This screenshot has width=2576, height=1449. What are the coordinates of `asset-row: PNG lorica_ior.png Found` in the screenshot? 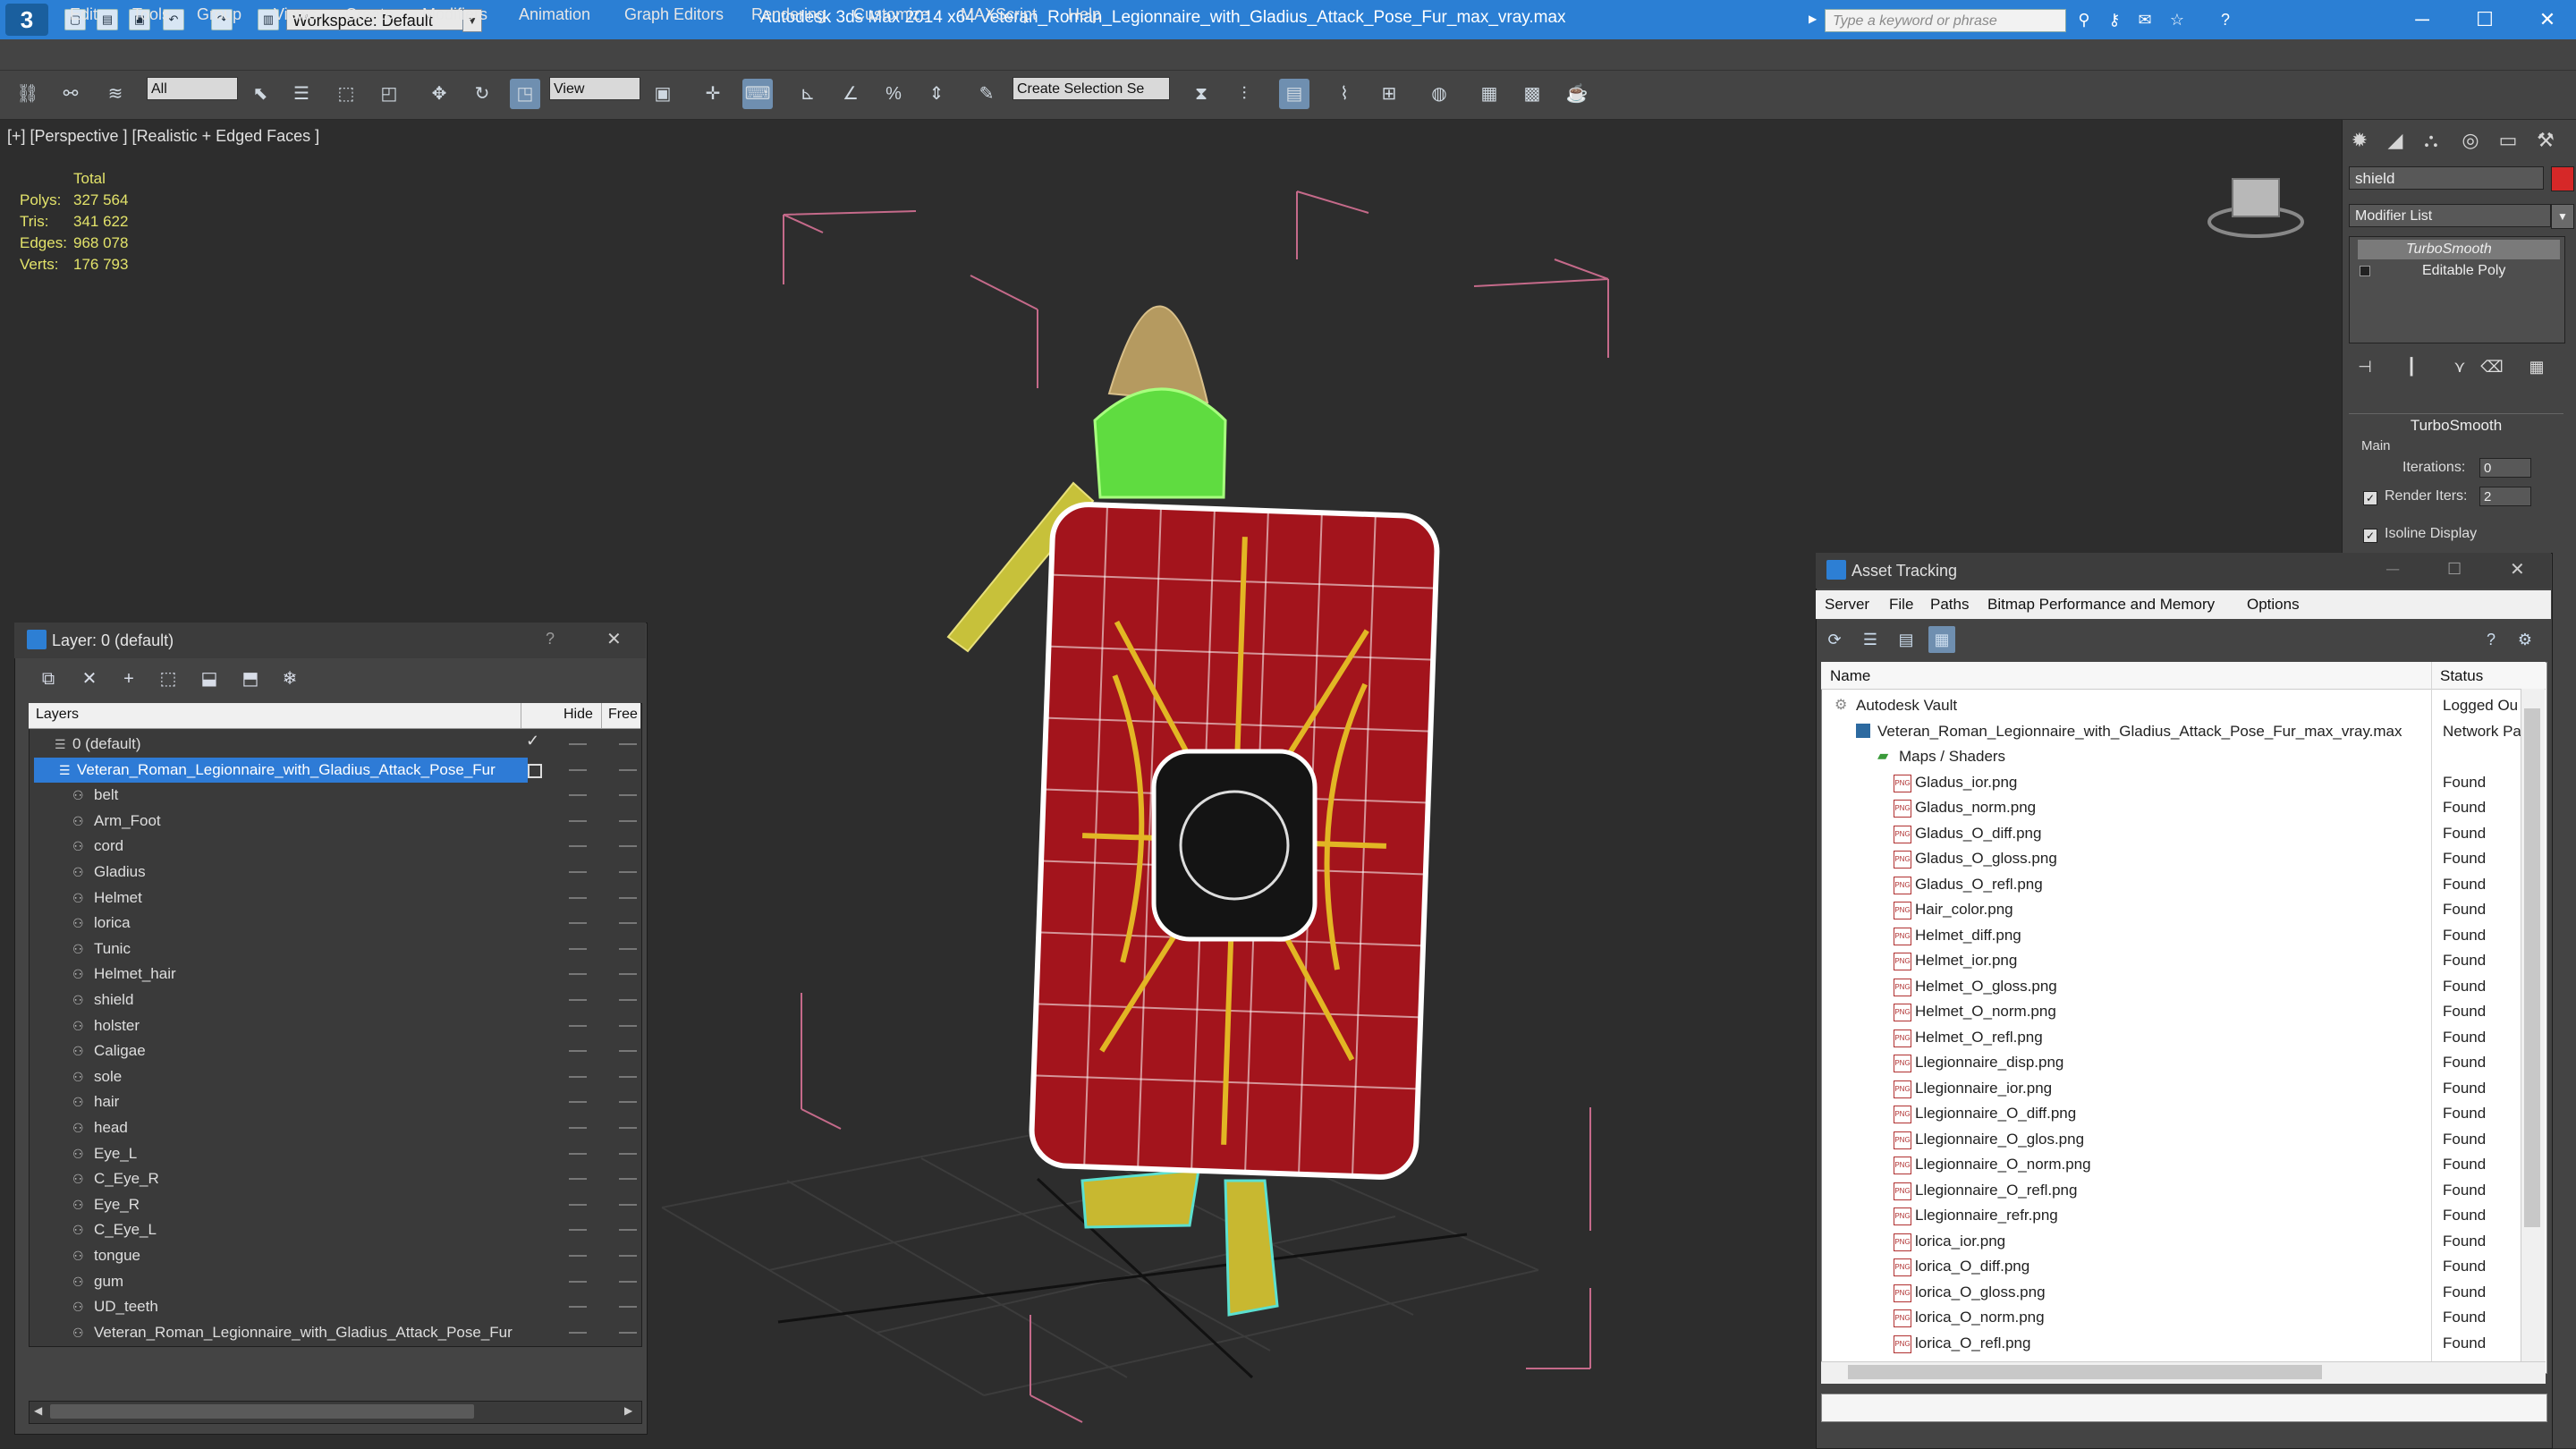 It's located at (2175, 1241).